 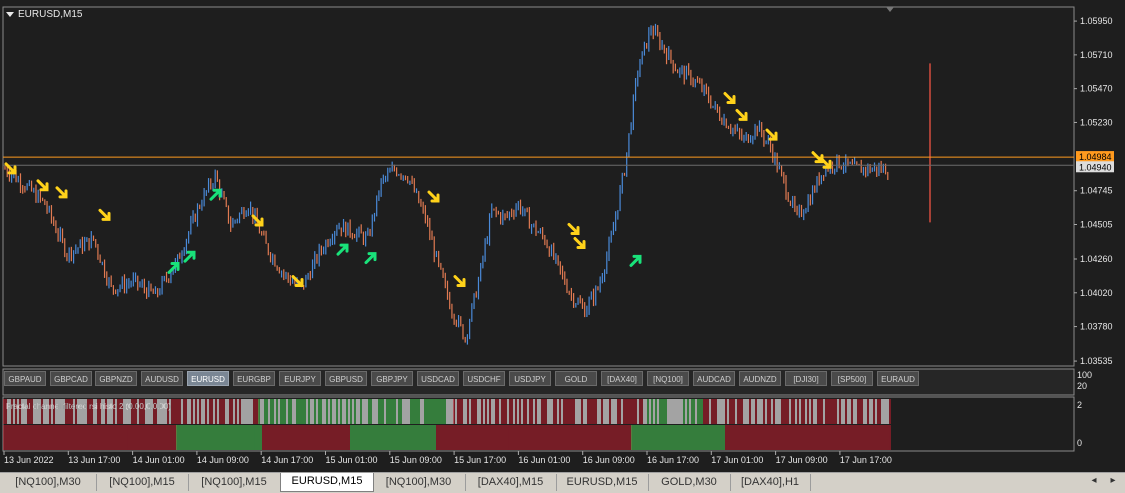 I want to click on symbol-button-audcad: AUDCAD, so click(x=714, y=378).